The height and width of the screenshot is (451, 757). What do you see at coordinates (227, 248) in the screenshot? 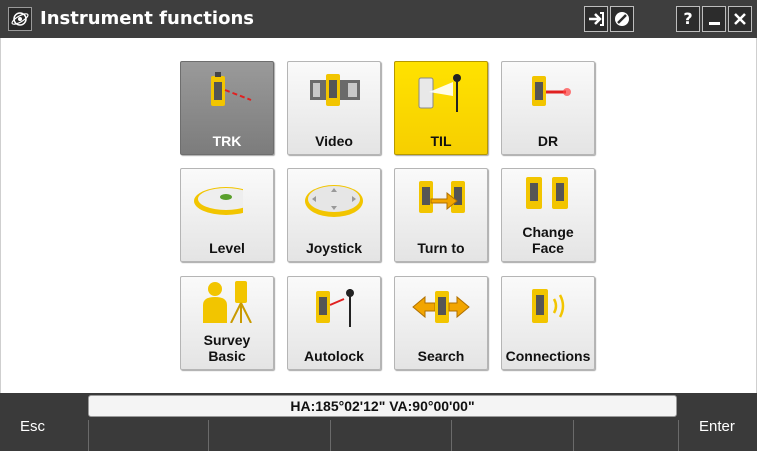
I see `level-label: Level` at bounding box center [227, 248].